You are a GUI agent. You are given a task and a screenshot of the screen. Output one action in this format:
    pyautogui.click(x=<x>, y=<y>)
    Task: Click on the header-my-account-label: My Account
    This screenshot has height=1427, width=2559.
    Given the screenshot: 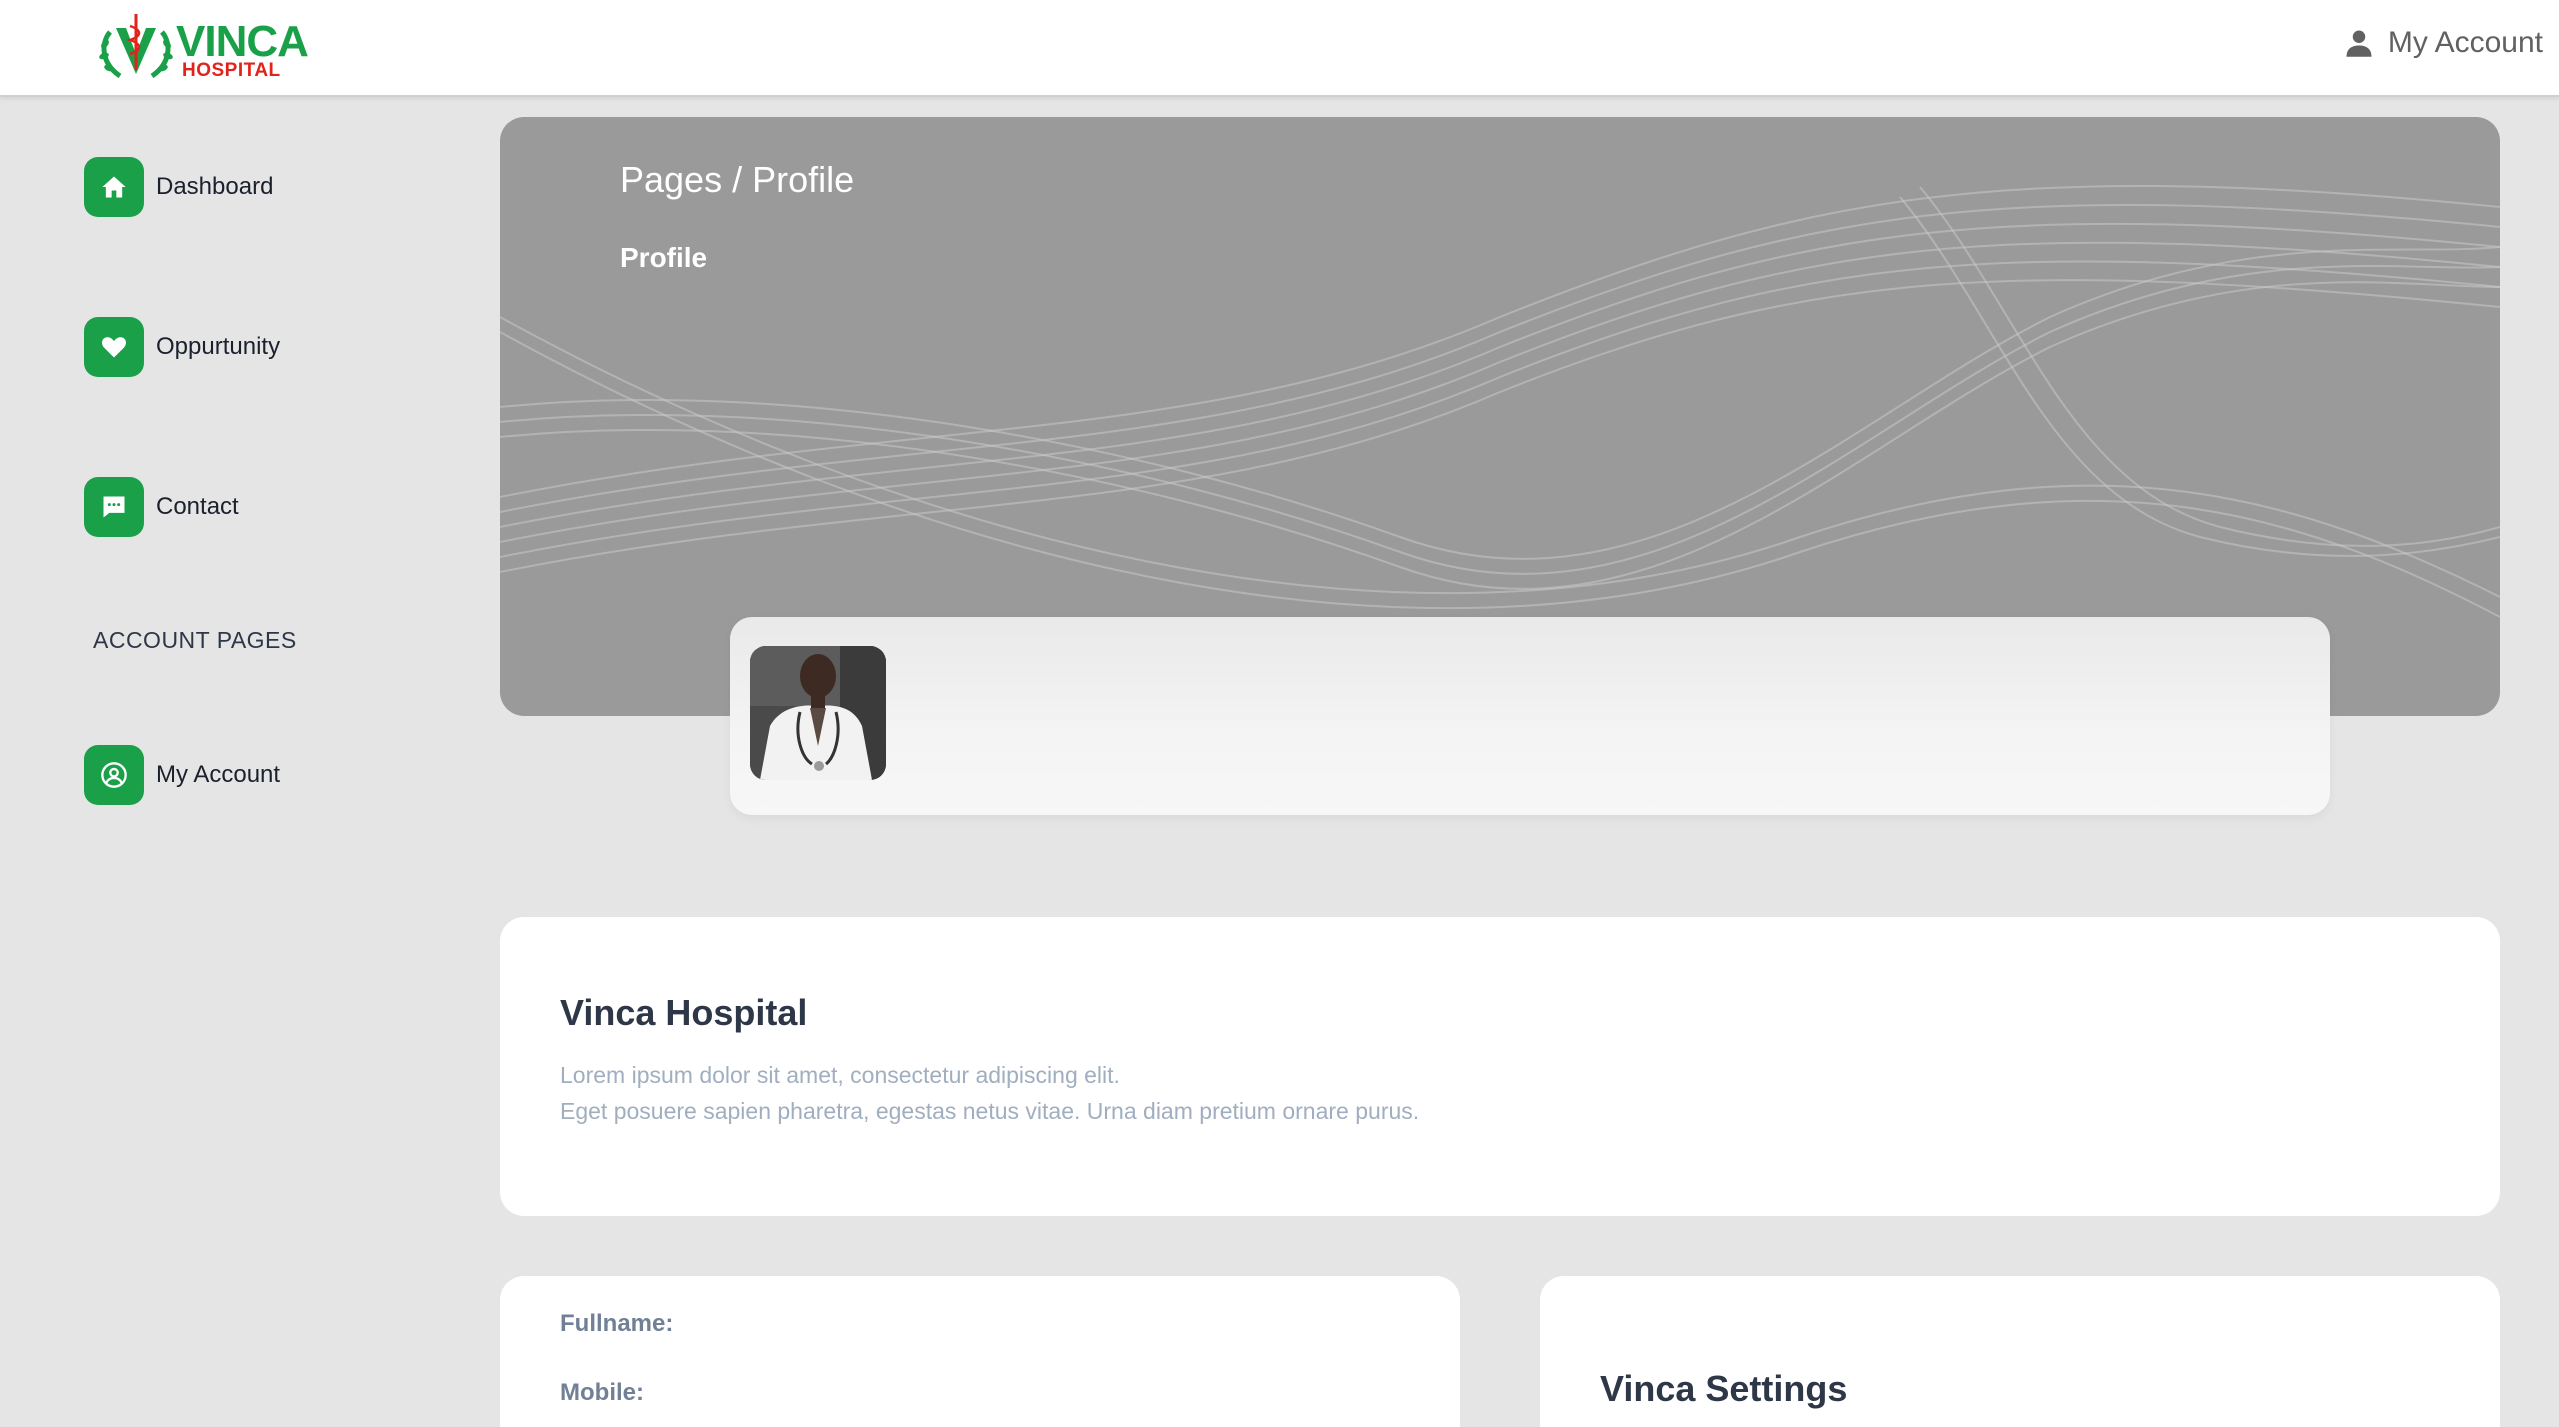 What is the action you would take?
    pyautogui.click(x=2465, y=42)
    